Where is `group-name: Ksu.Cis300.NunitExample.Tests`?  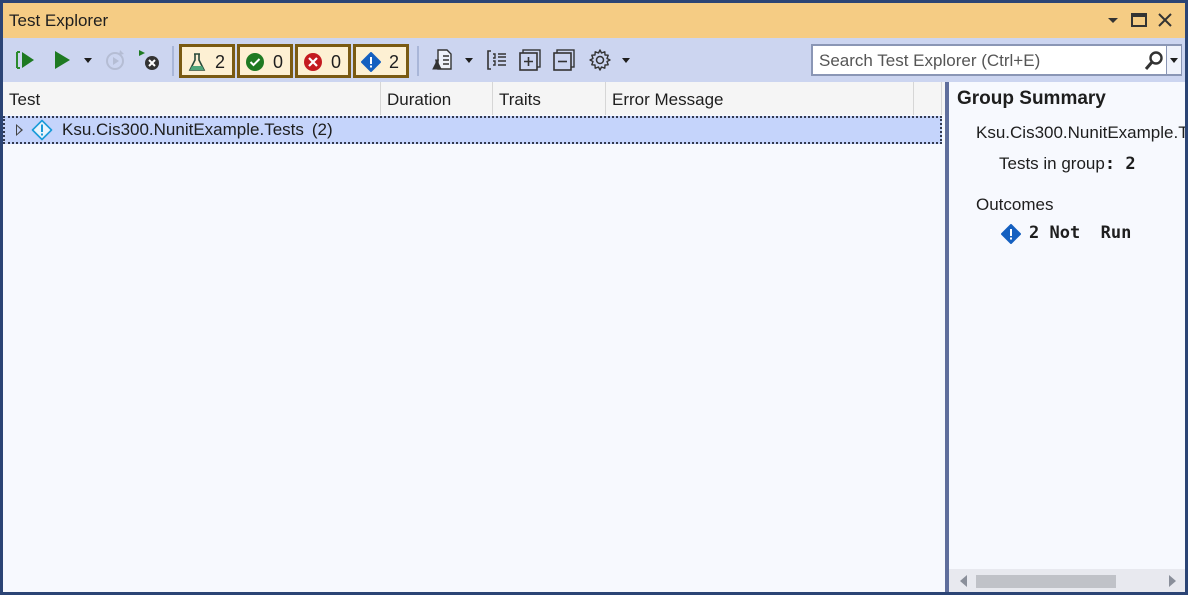
group-name: Ksu.Cis300.NunitExample.Tests is located at coordinates (1080, 132).